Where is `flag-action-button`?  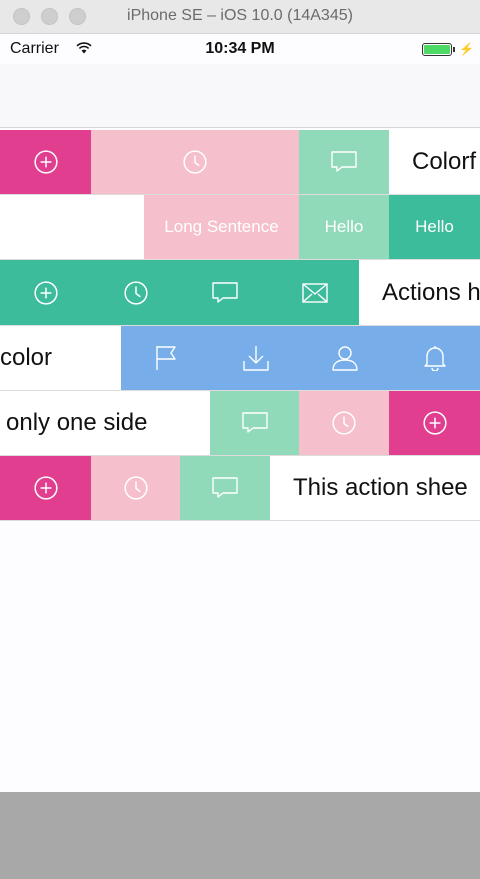 flag-action-button is located at coordinates (166, 358).